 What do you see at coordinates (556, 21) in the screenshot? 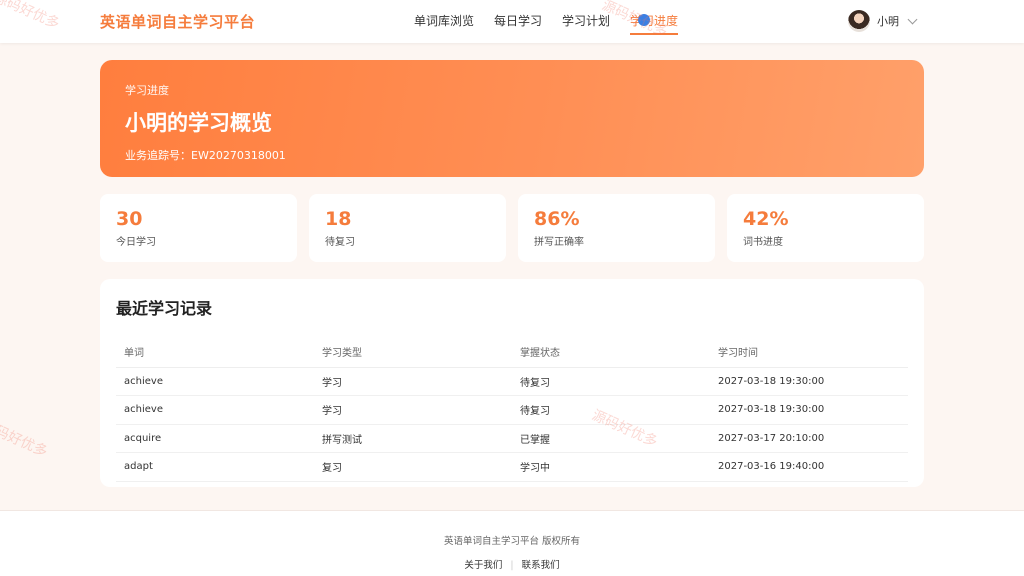
I see `main-nav: 单词库浏览 每日学习 学习计划 学习进度` at bounding box center [556, 21].